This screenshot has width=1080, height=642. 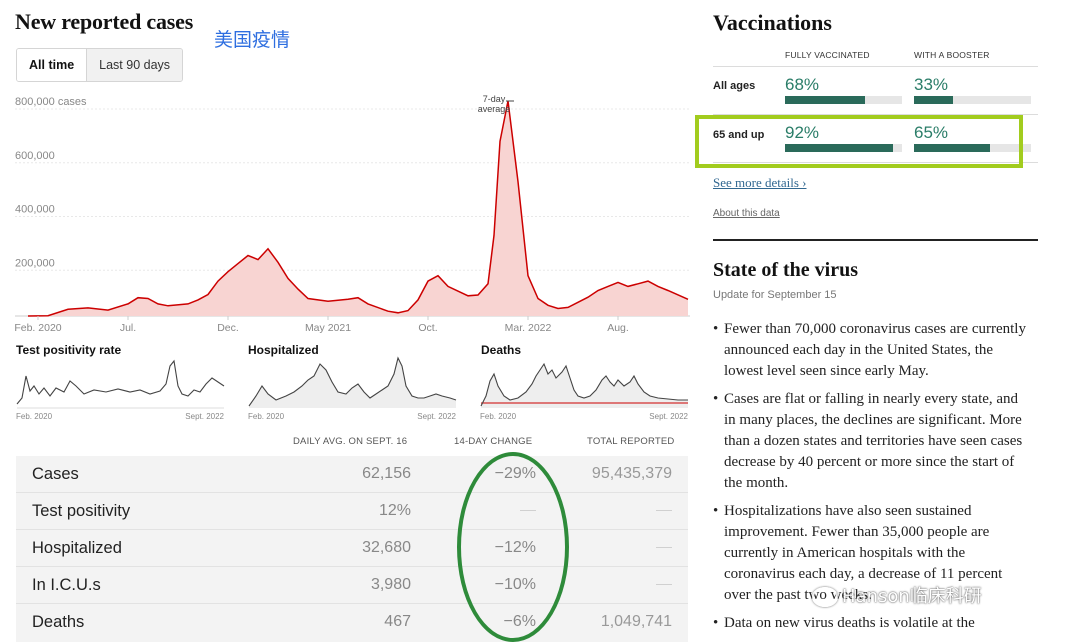 What do you see at coordinates (81, 511) in the screenshot?
I see `row-label: Test positivity` at bounding box center [81, 511].